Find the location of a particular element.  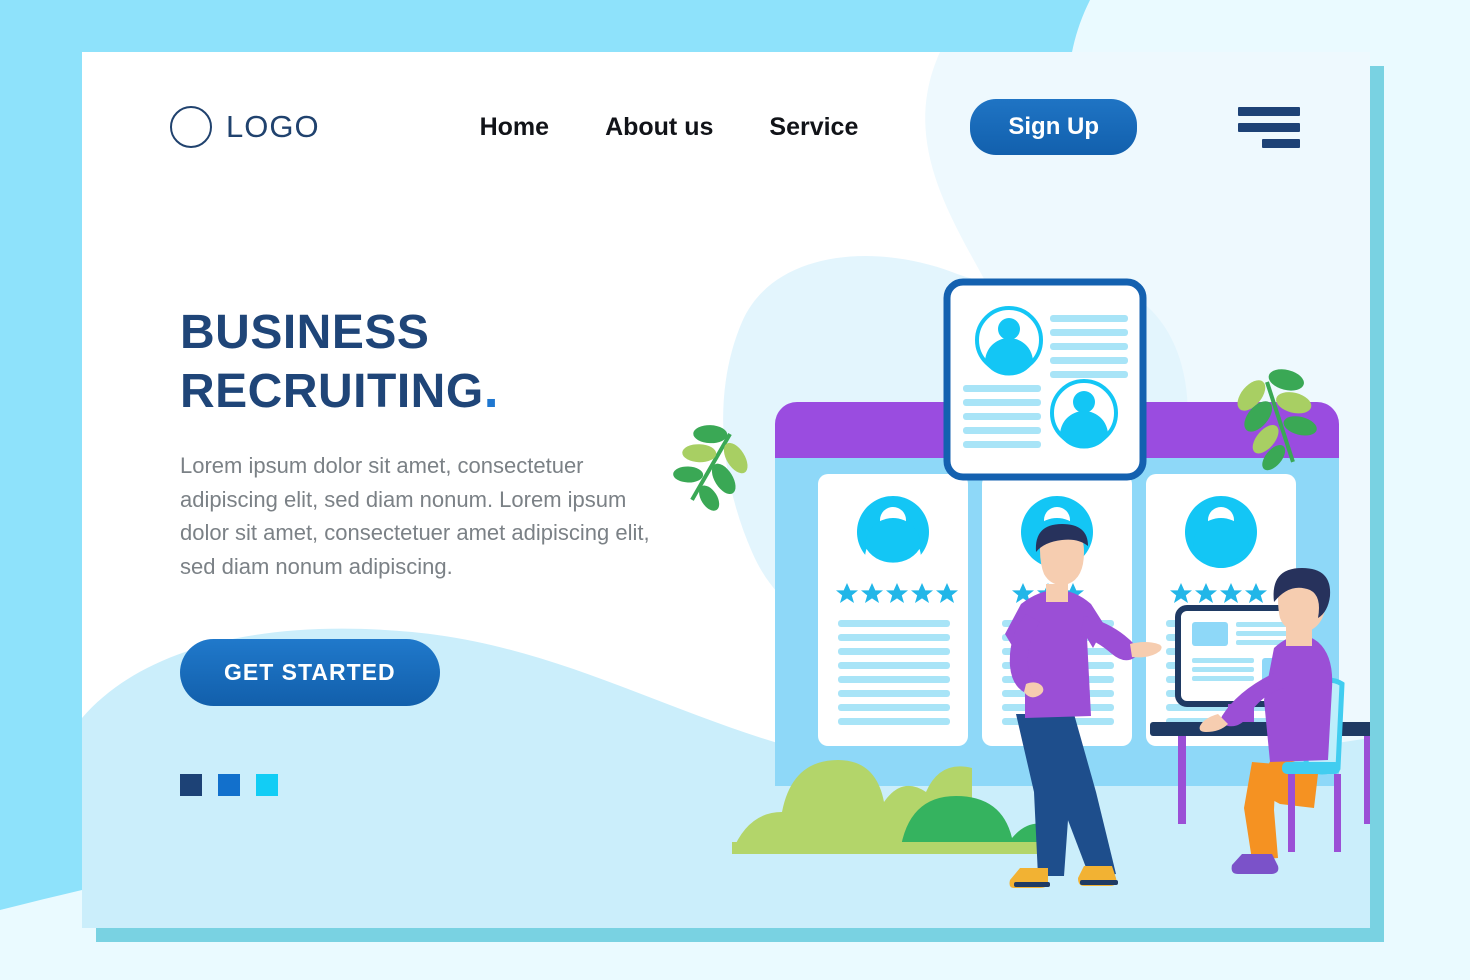

nav-link-home: Home is located at coordinates (514, 127).